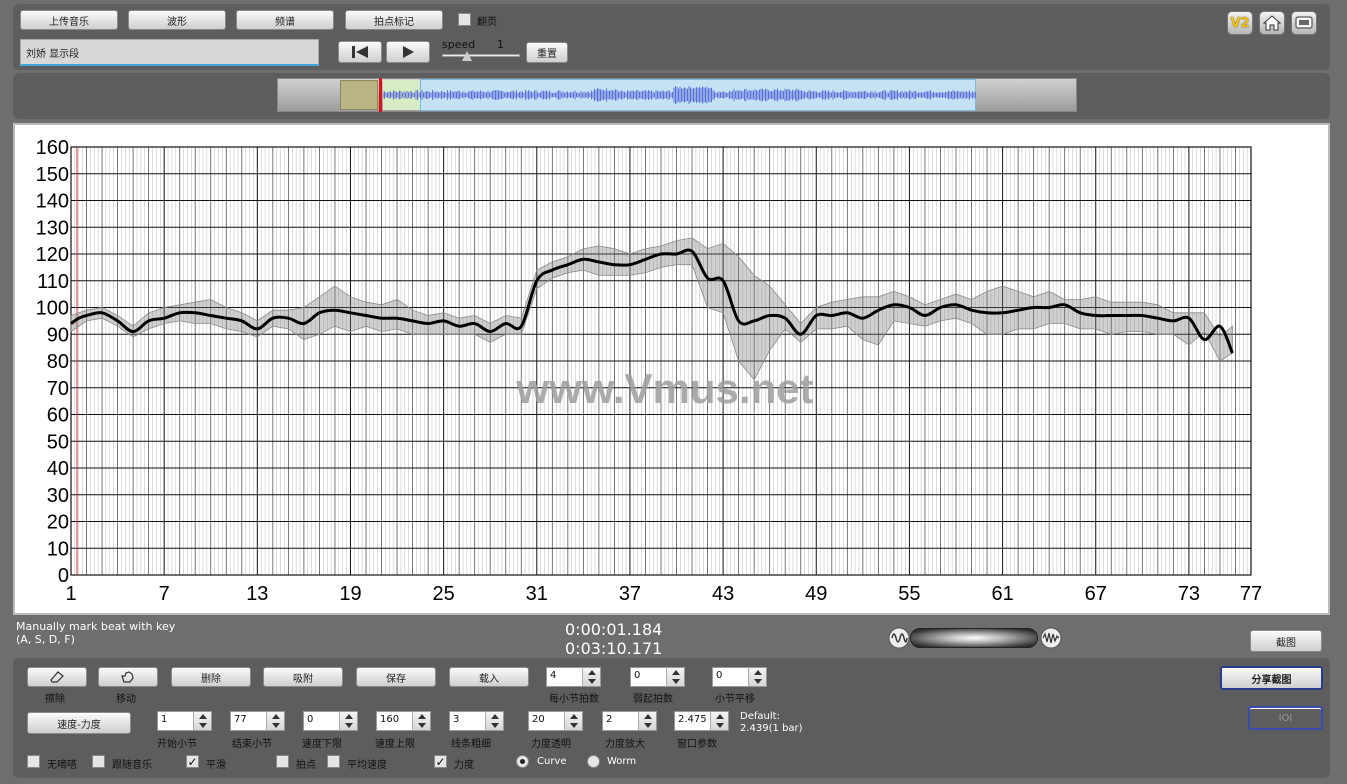 The height and width of the screenshot is (784, 1347). Describe the element at coordinates (719, 721) in the screenshot. I see `window-param-arrows` at that location.